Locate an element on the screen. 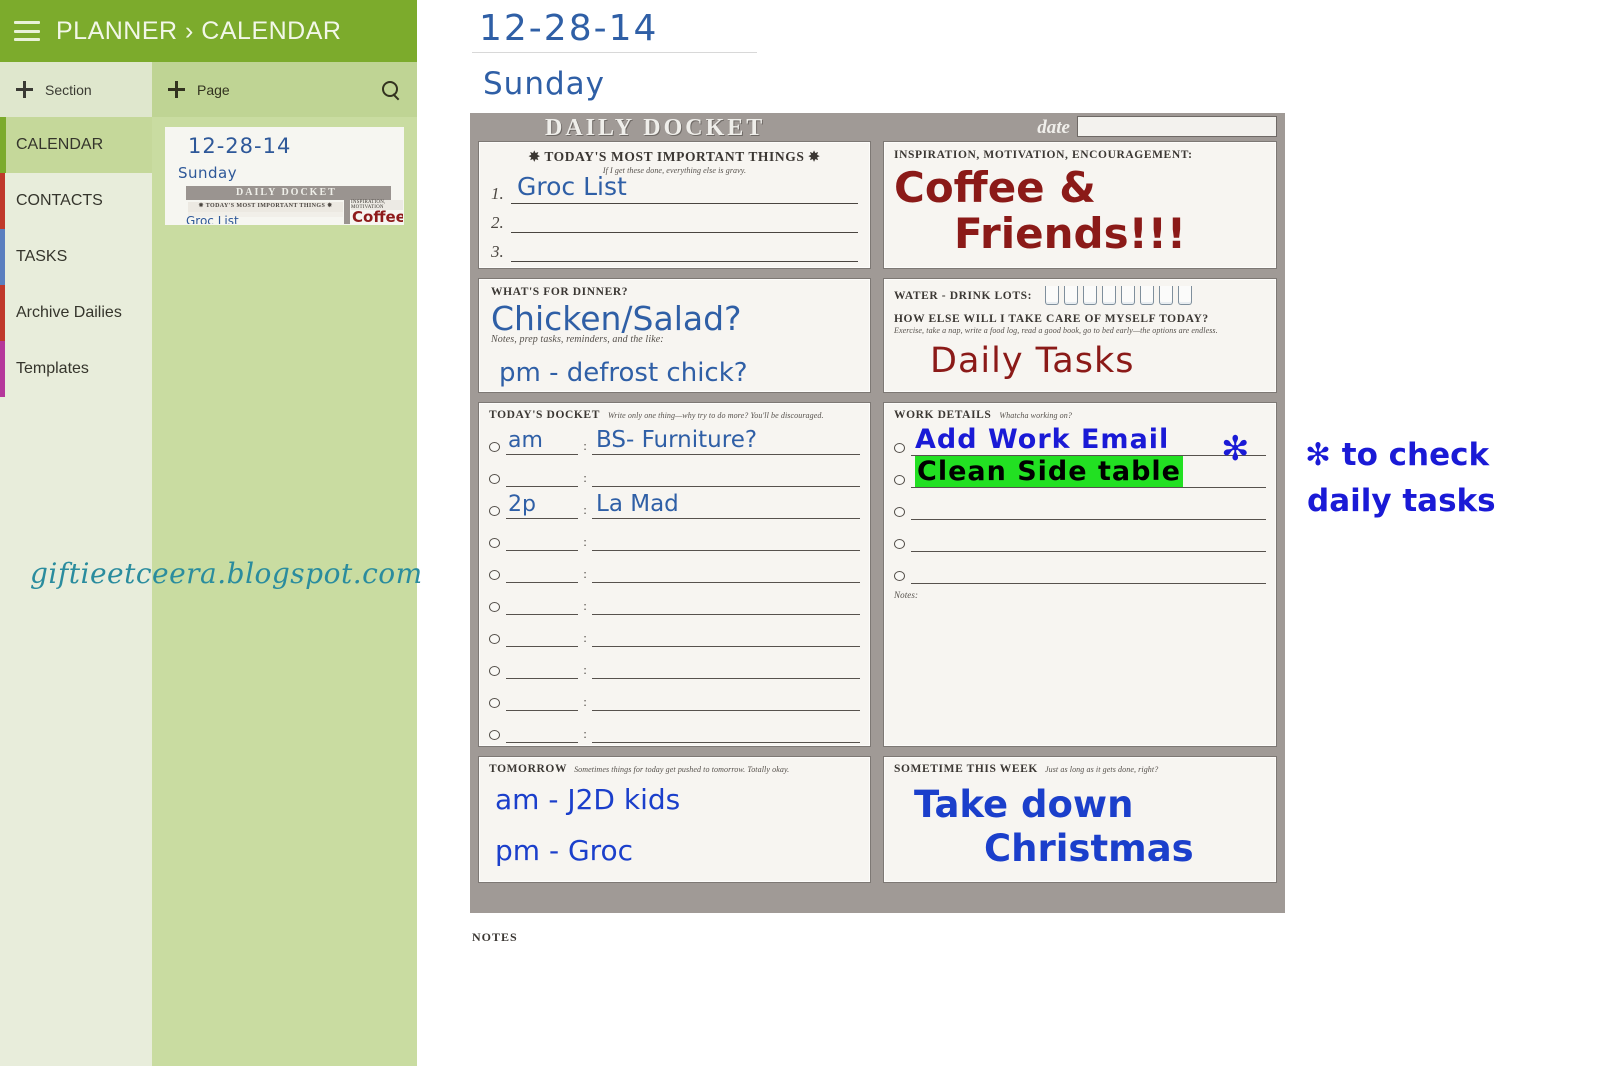 Image resolution: width=1600 pixels, height=1066 pixels. work-task-field: Clean Side table is located at coordinates (1088, 472).